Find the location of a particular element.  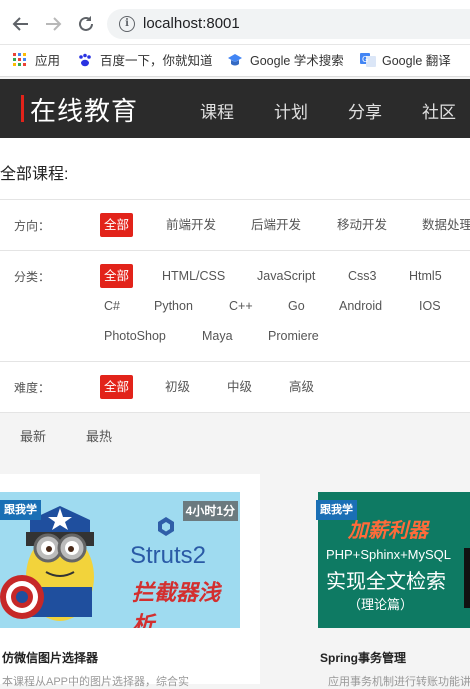

info-icon: i is located at coordinates (127, 24).